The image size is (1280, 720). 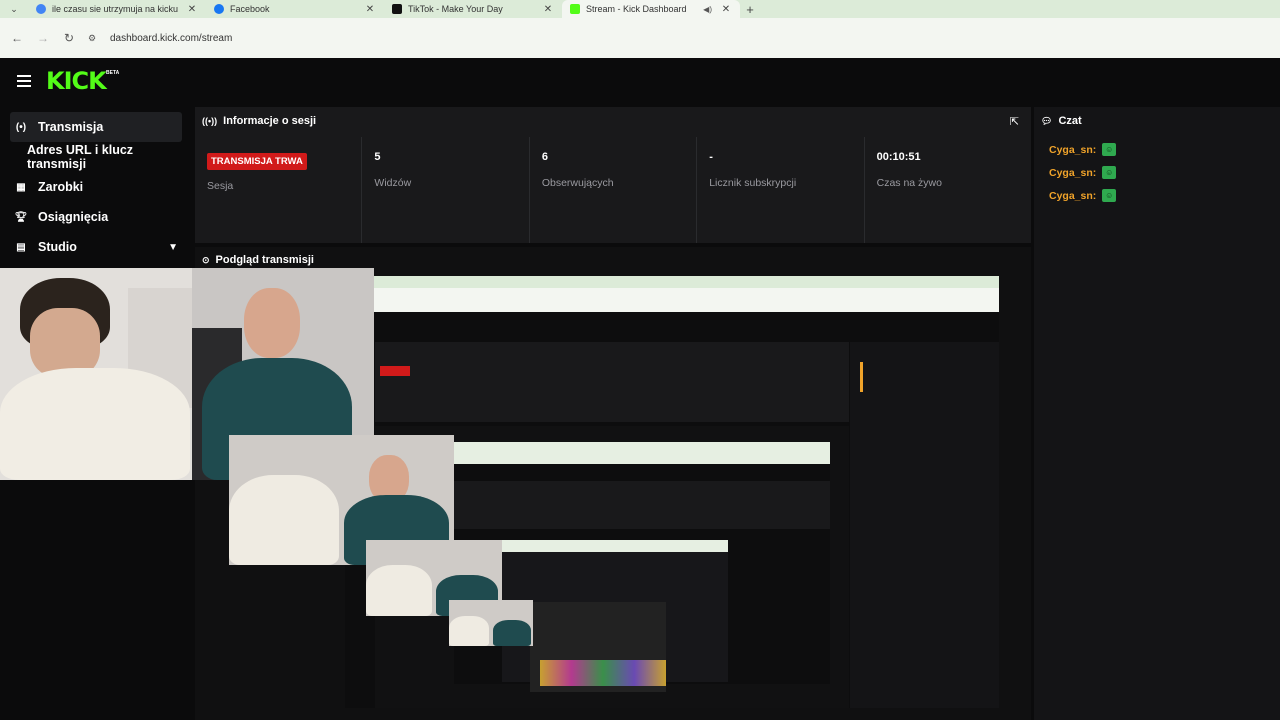 What do you see at coordinates (96, 187) in the screenshot?
I see `sidebar-item-zarobki: ▦ Zarobki` at bounding box center [96, 187].